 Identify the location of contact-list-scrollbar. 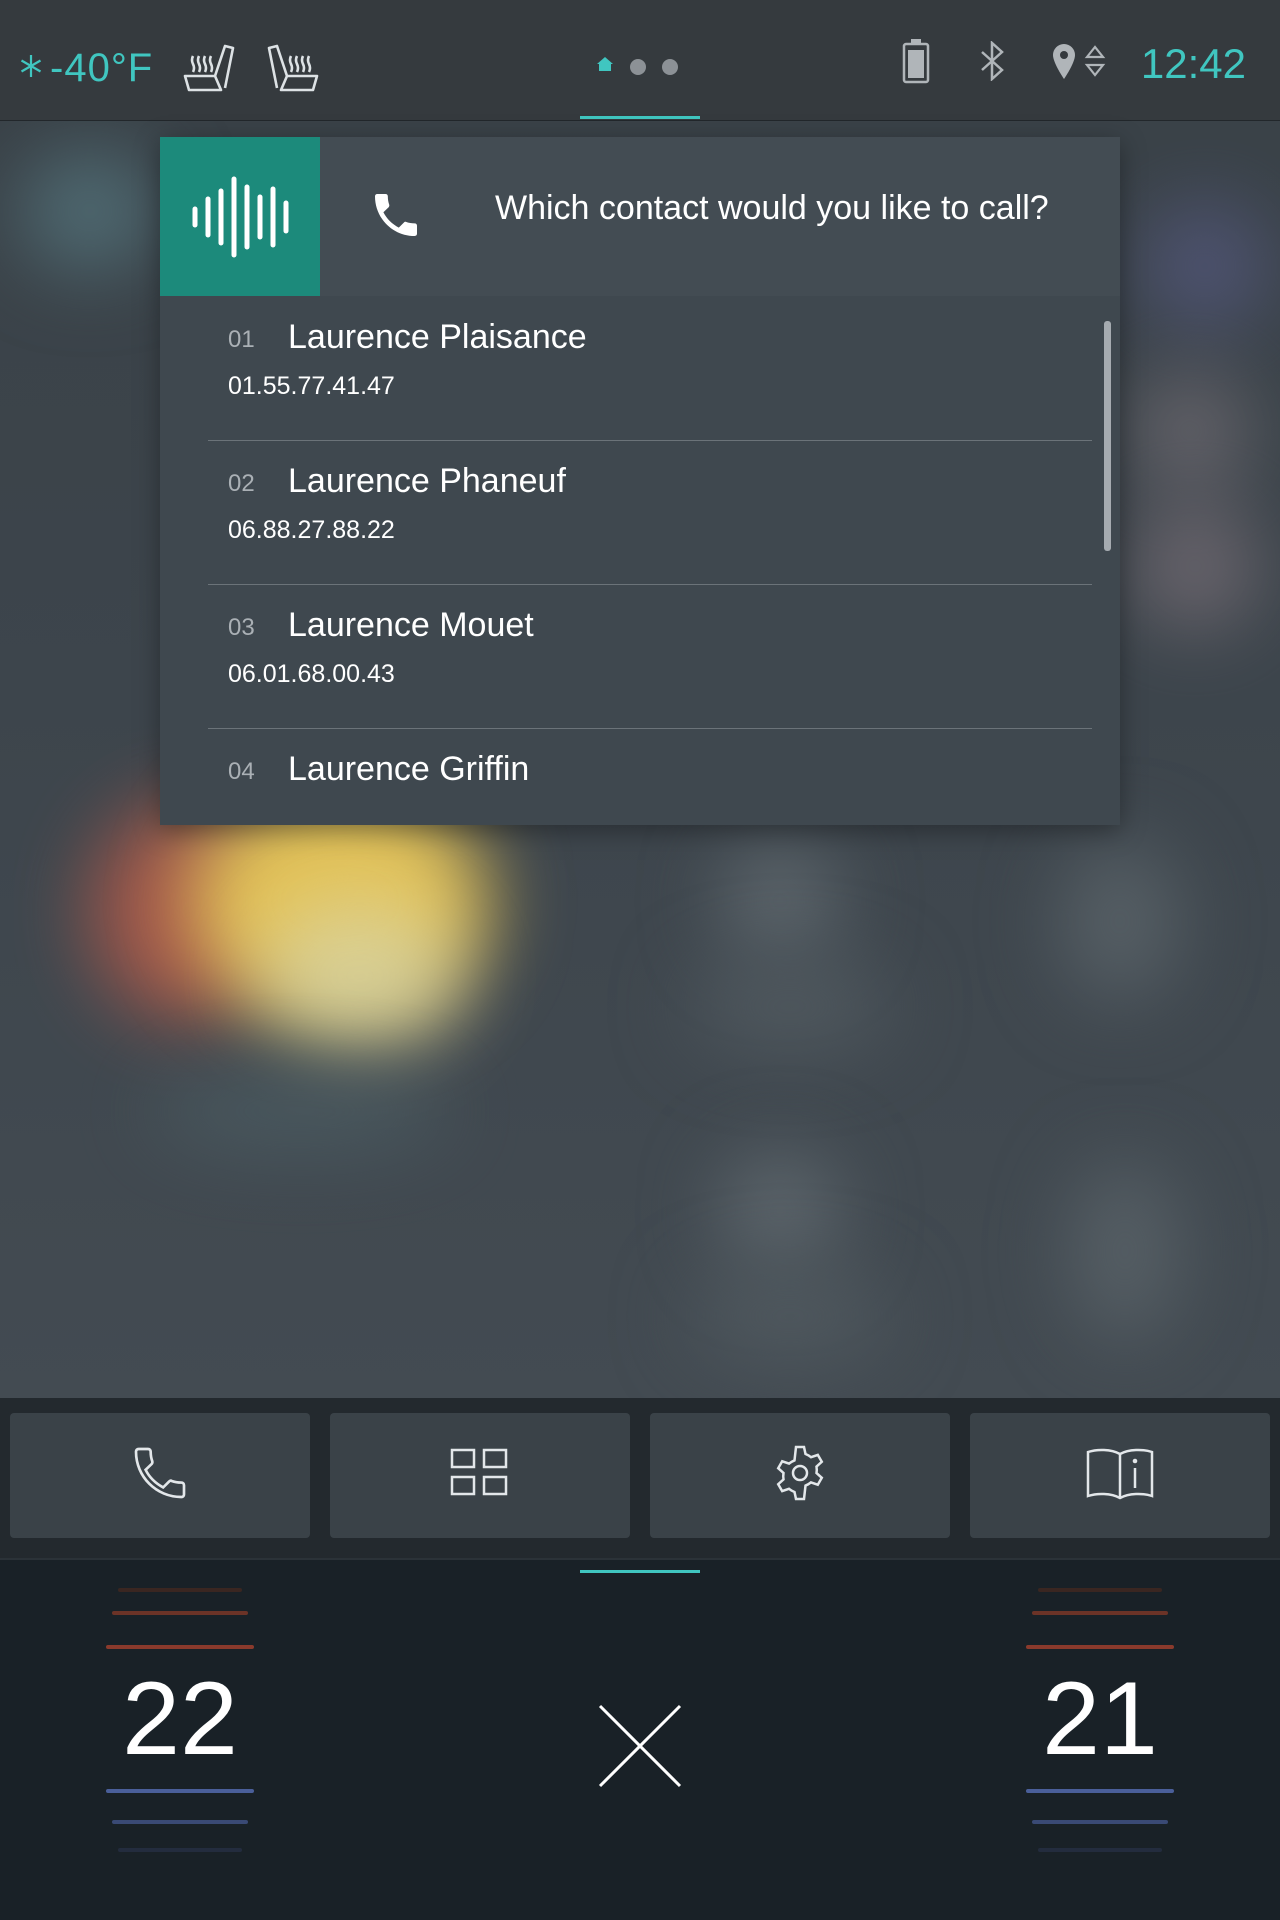
(1107, 436).